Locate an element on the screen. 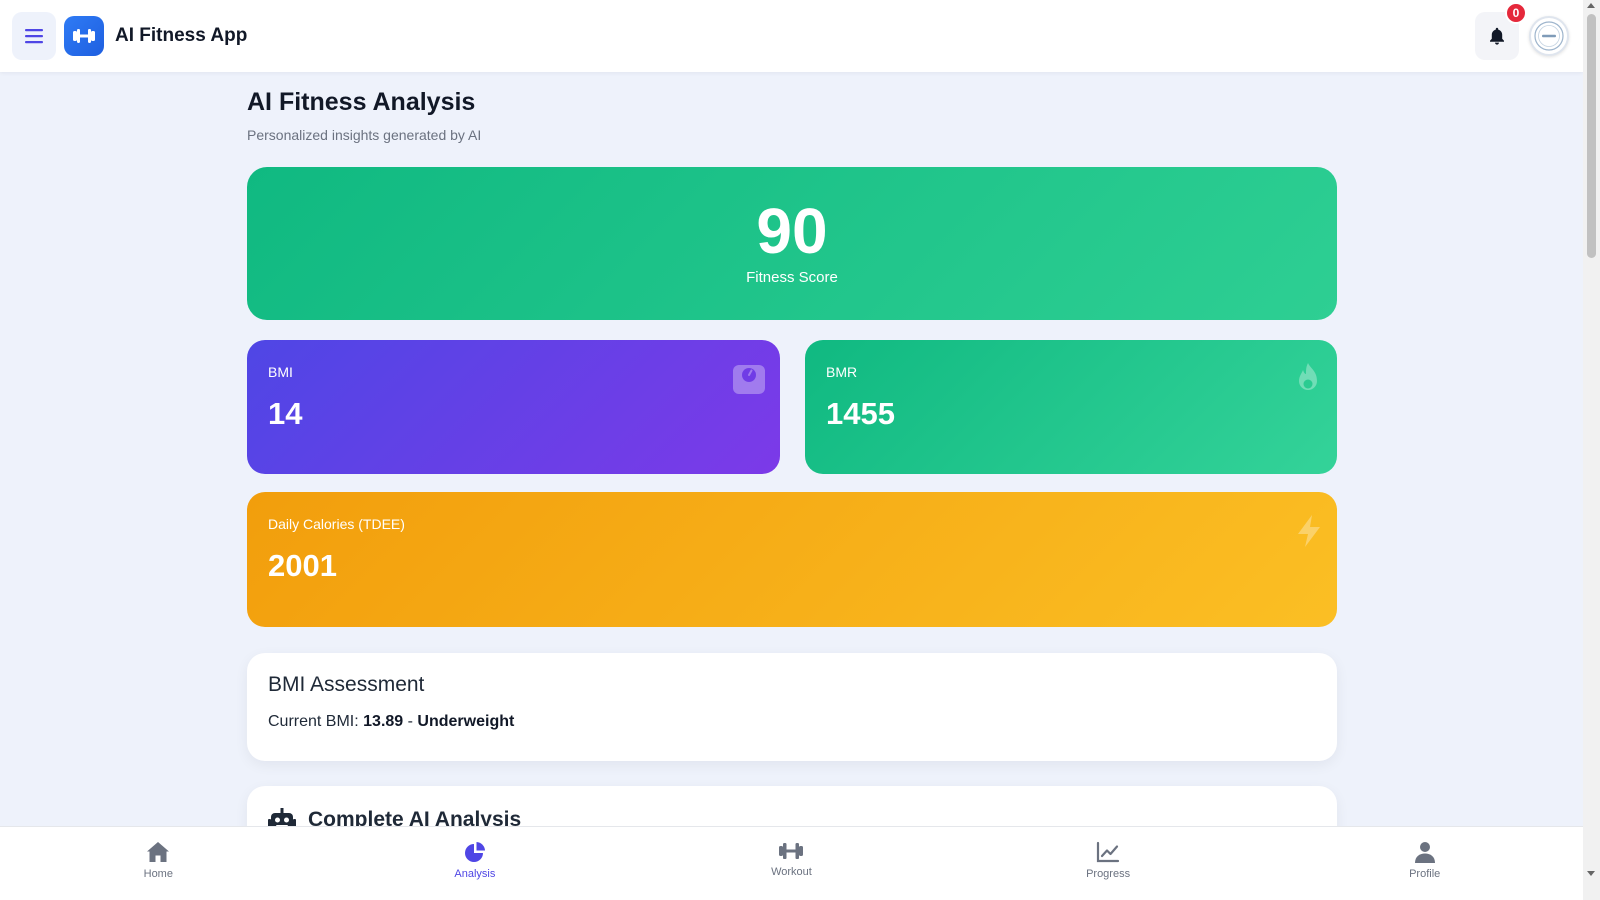 The height and width of the screenshot is (900, 1600). nav-home: Home is located at coordinates (158, 863).